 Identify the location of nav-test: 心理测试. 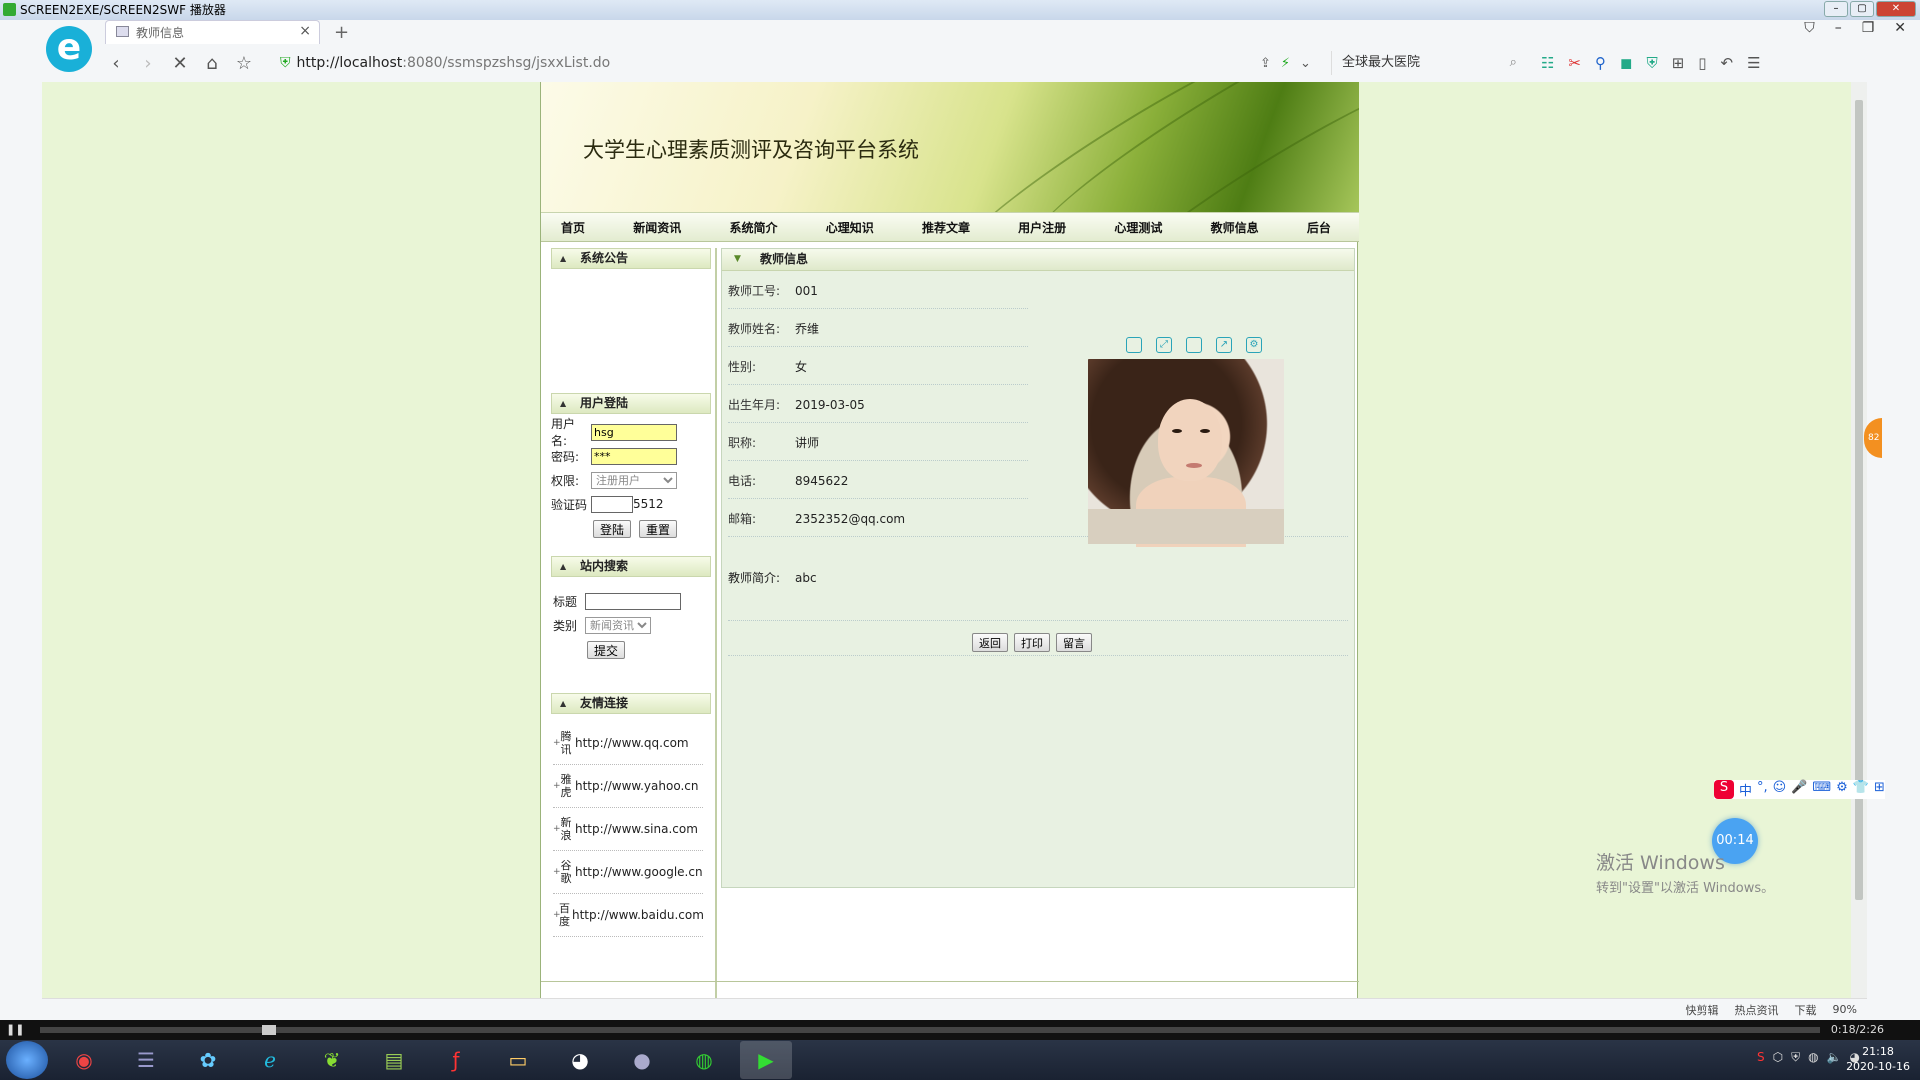
(1138, 227).